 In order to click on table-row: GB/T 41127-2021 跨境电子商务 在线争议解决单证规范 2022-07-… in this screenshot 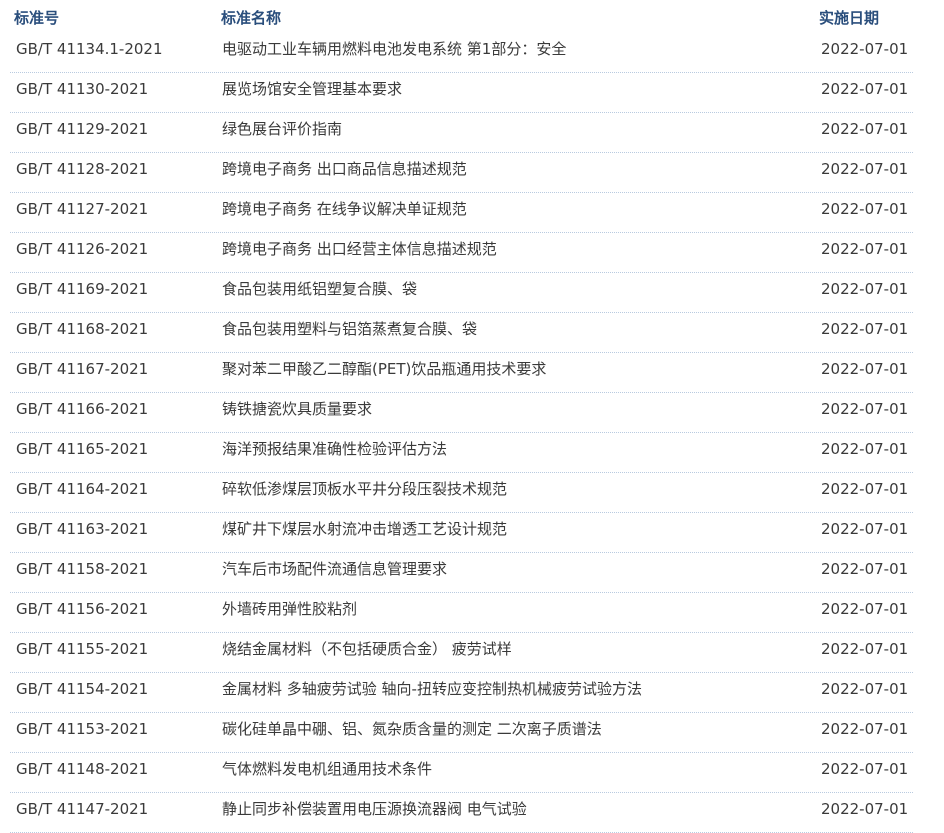, I will do `click(461, 213)`.